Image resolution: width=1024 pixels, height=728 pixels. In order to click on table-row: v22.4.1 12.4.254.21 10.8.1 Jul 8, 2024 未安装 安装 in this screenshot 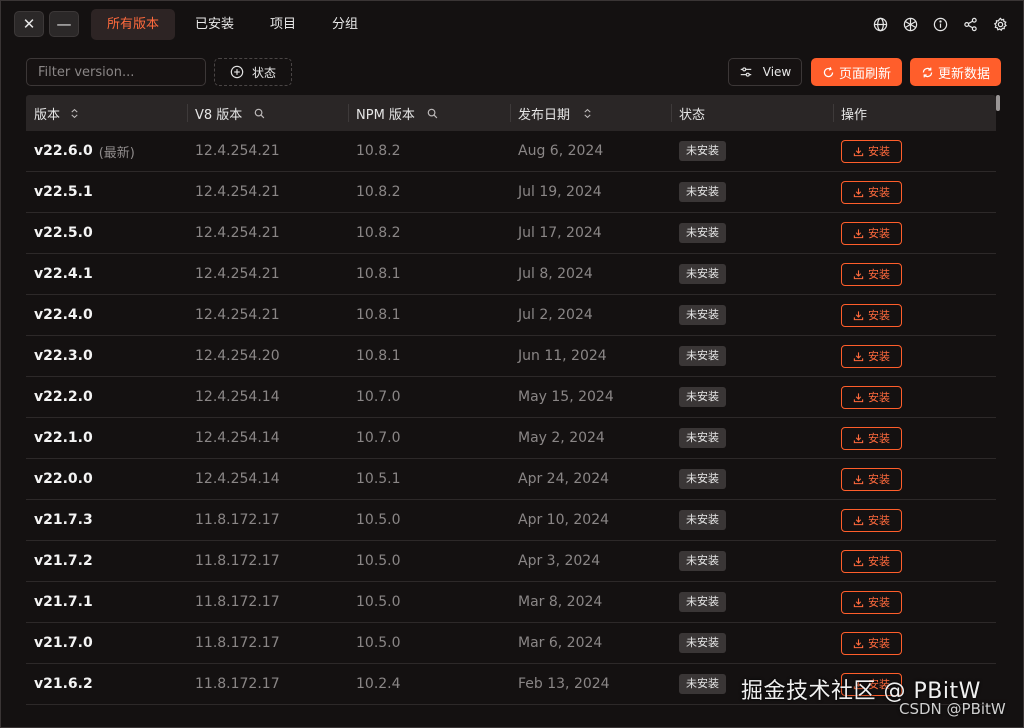, I will do `click(511, 274)`.